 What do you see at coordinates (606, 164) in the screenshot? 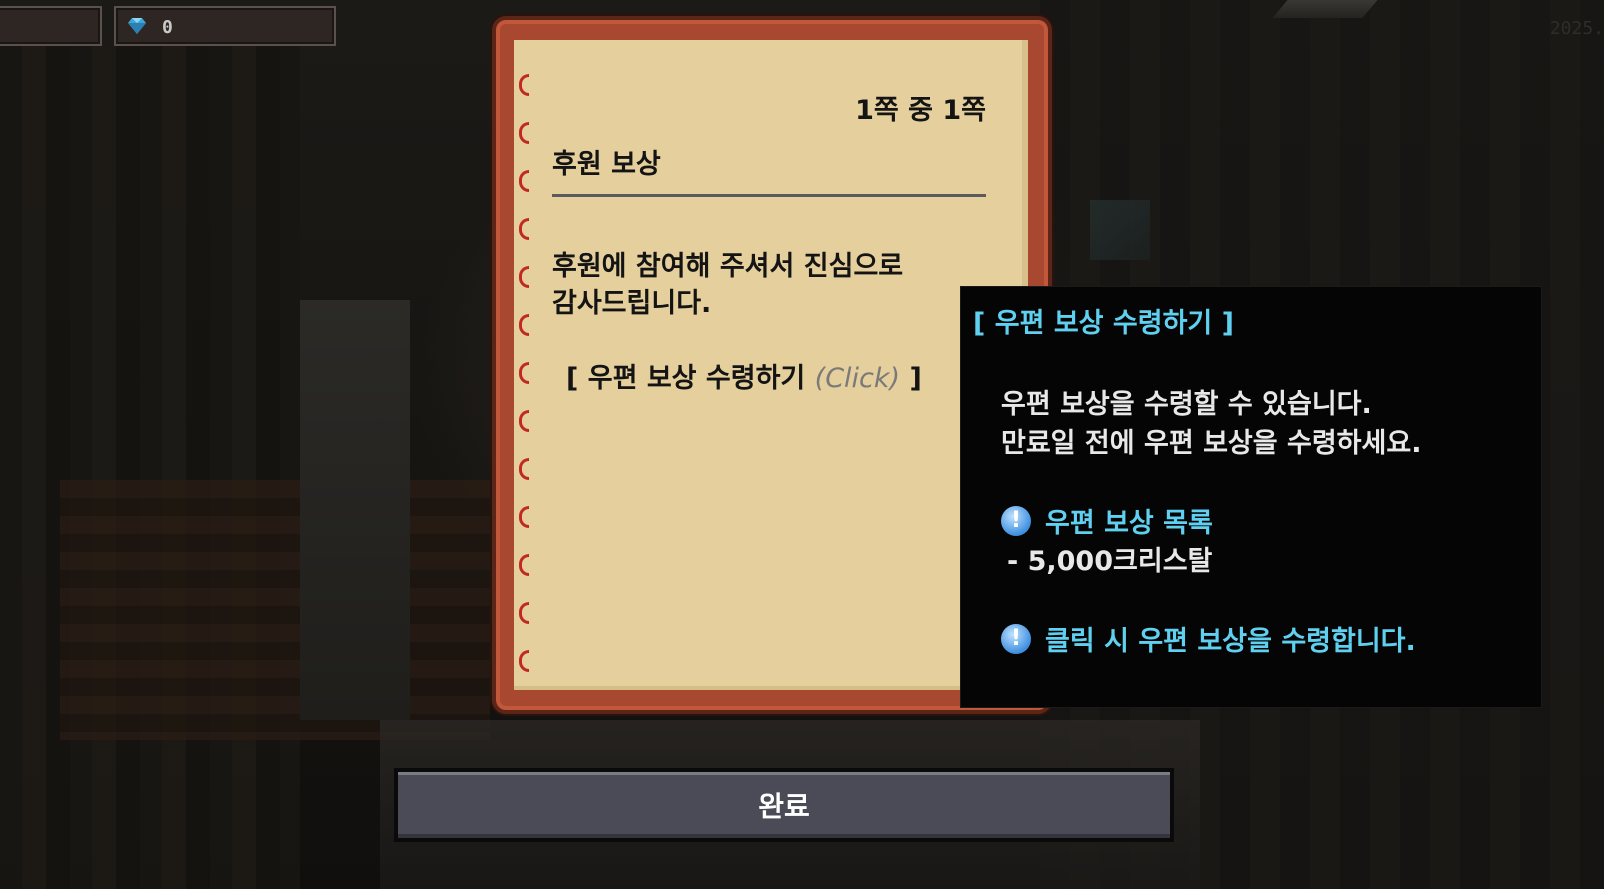
I see `page-title: 후원 보상` at bounding box center [606, 164].